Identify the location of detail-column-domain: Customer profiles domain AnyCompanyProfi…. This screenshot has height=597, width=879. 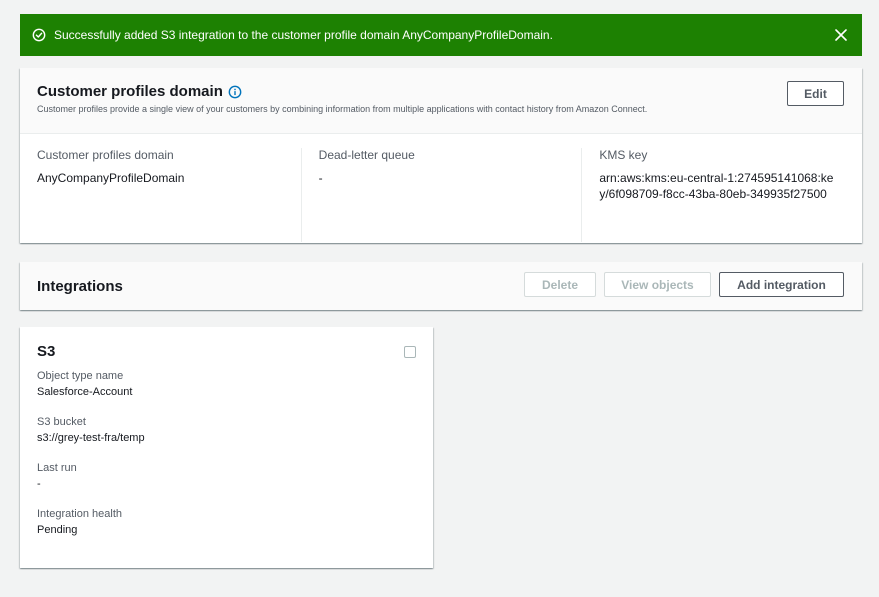
(160, 195).